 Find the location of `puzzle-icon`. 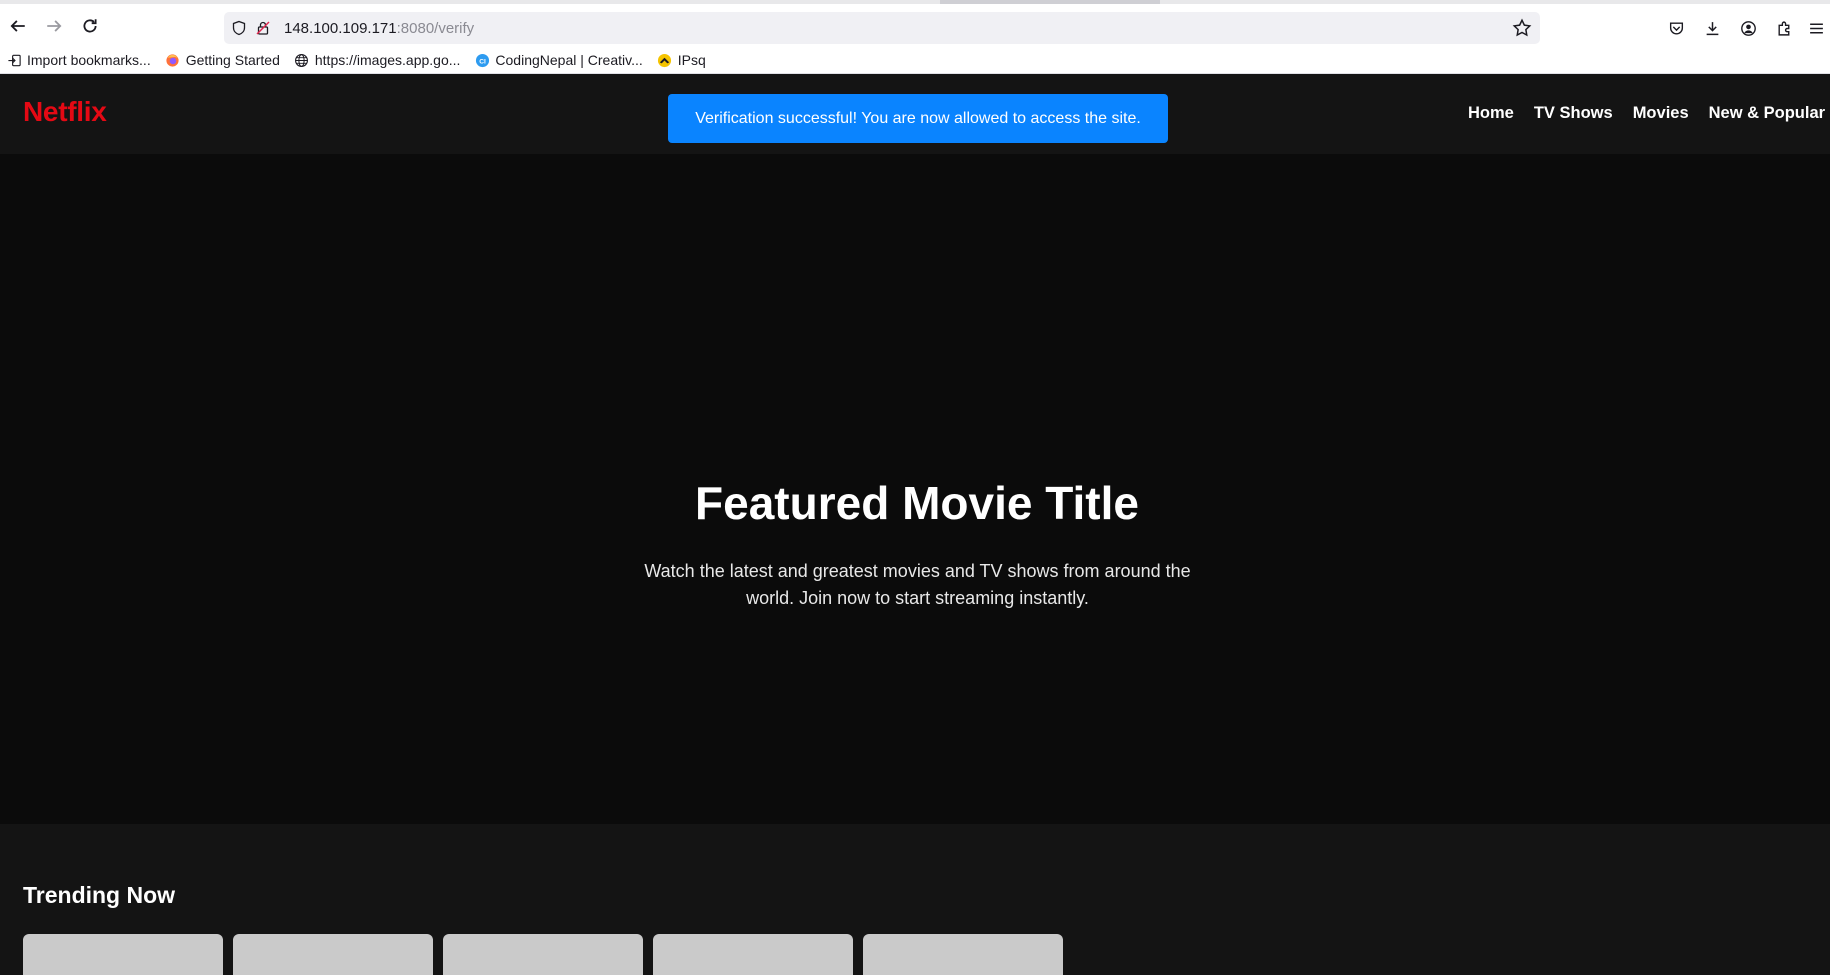

puzzle-icon is located at coordinates (1783, 28).